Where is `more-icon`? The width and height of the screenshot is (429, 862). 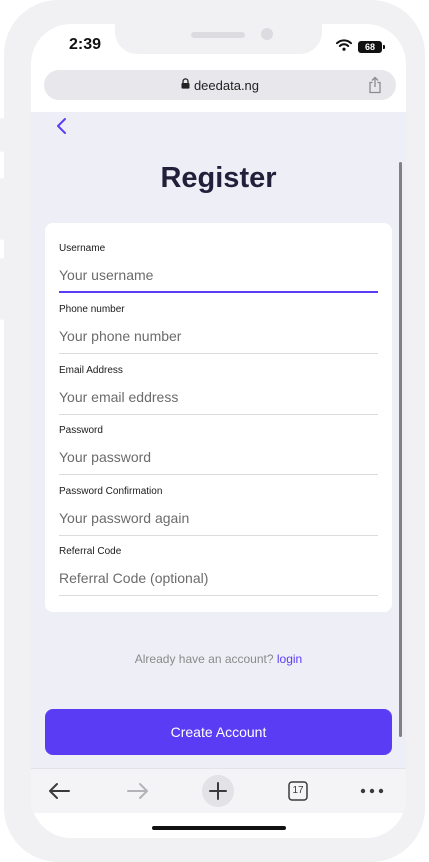 more-icon is located at coordinates (372, 791).